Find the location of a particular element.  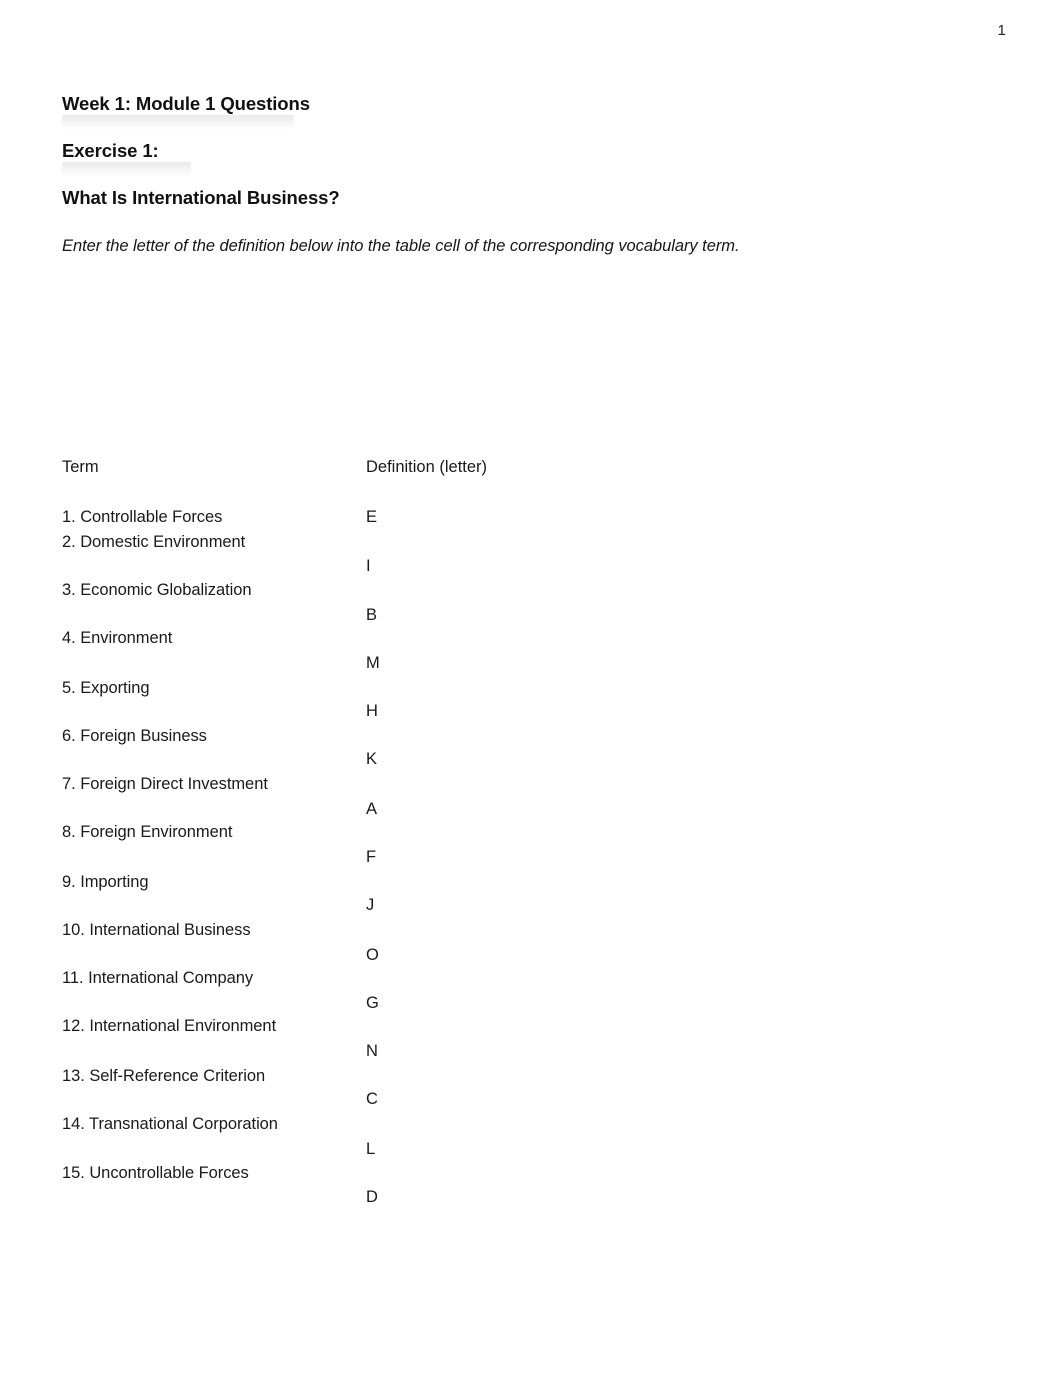

table-header-definition: Definition (letter) is located at coordinates (427, 467).